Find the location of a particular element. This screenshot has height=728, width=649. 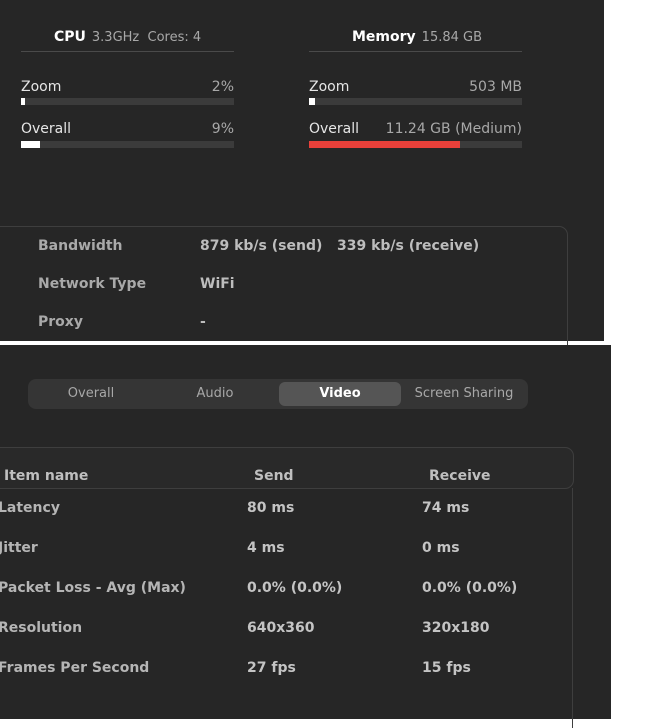

resolution-send: 640x360 is located at coordinates (281, 628).